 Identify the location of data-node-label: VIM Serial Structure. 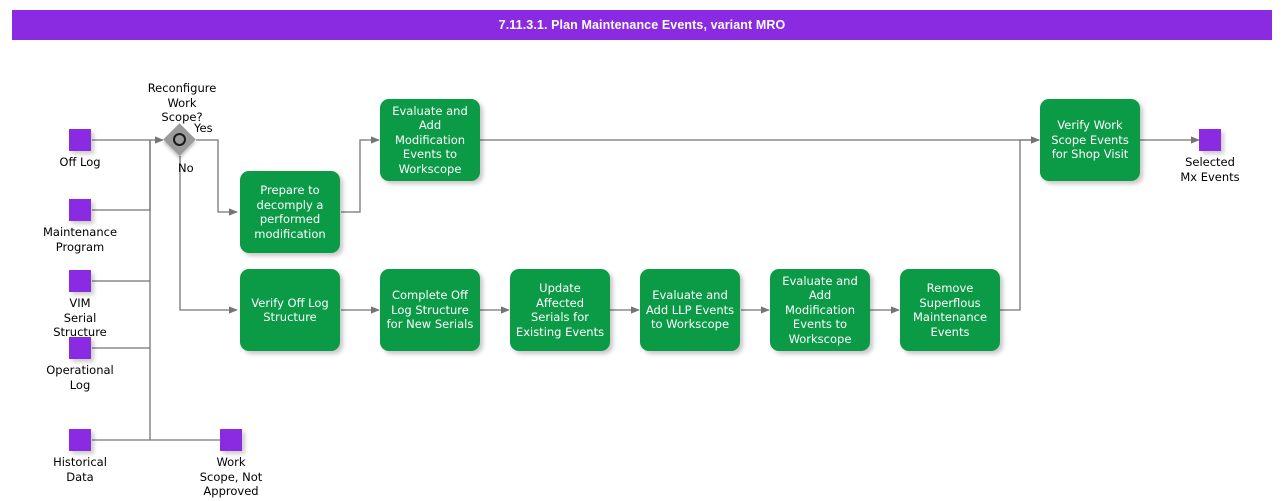
(80, 317).